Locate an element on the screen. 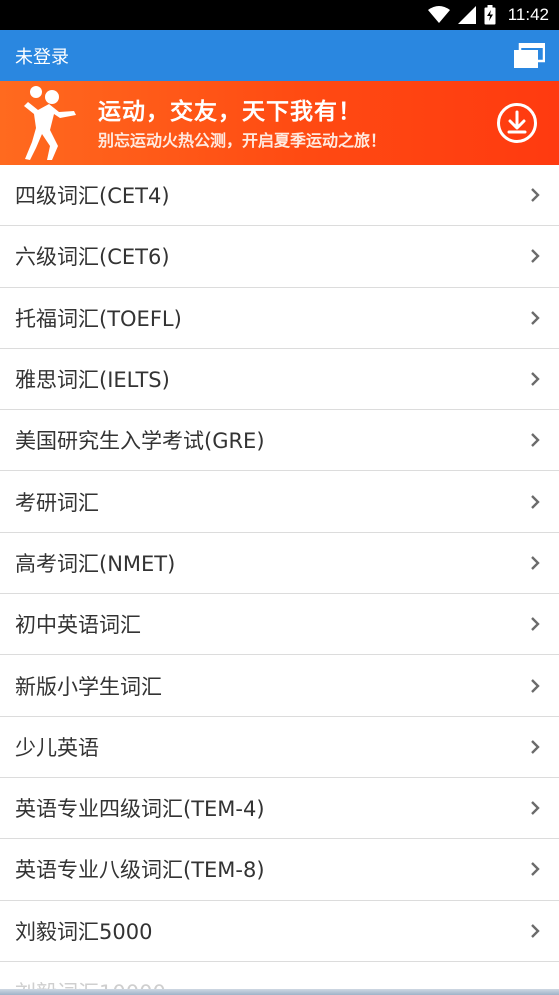 This screenshot has width=559, height=995. list-item: 新版小学生词汇 is located at coordinates (279, 686).